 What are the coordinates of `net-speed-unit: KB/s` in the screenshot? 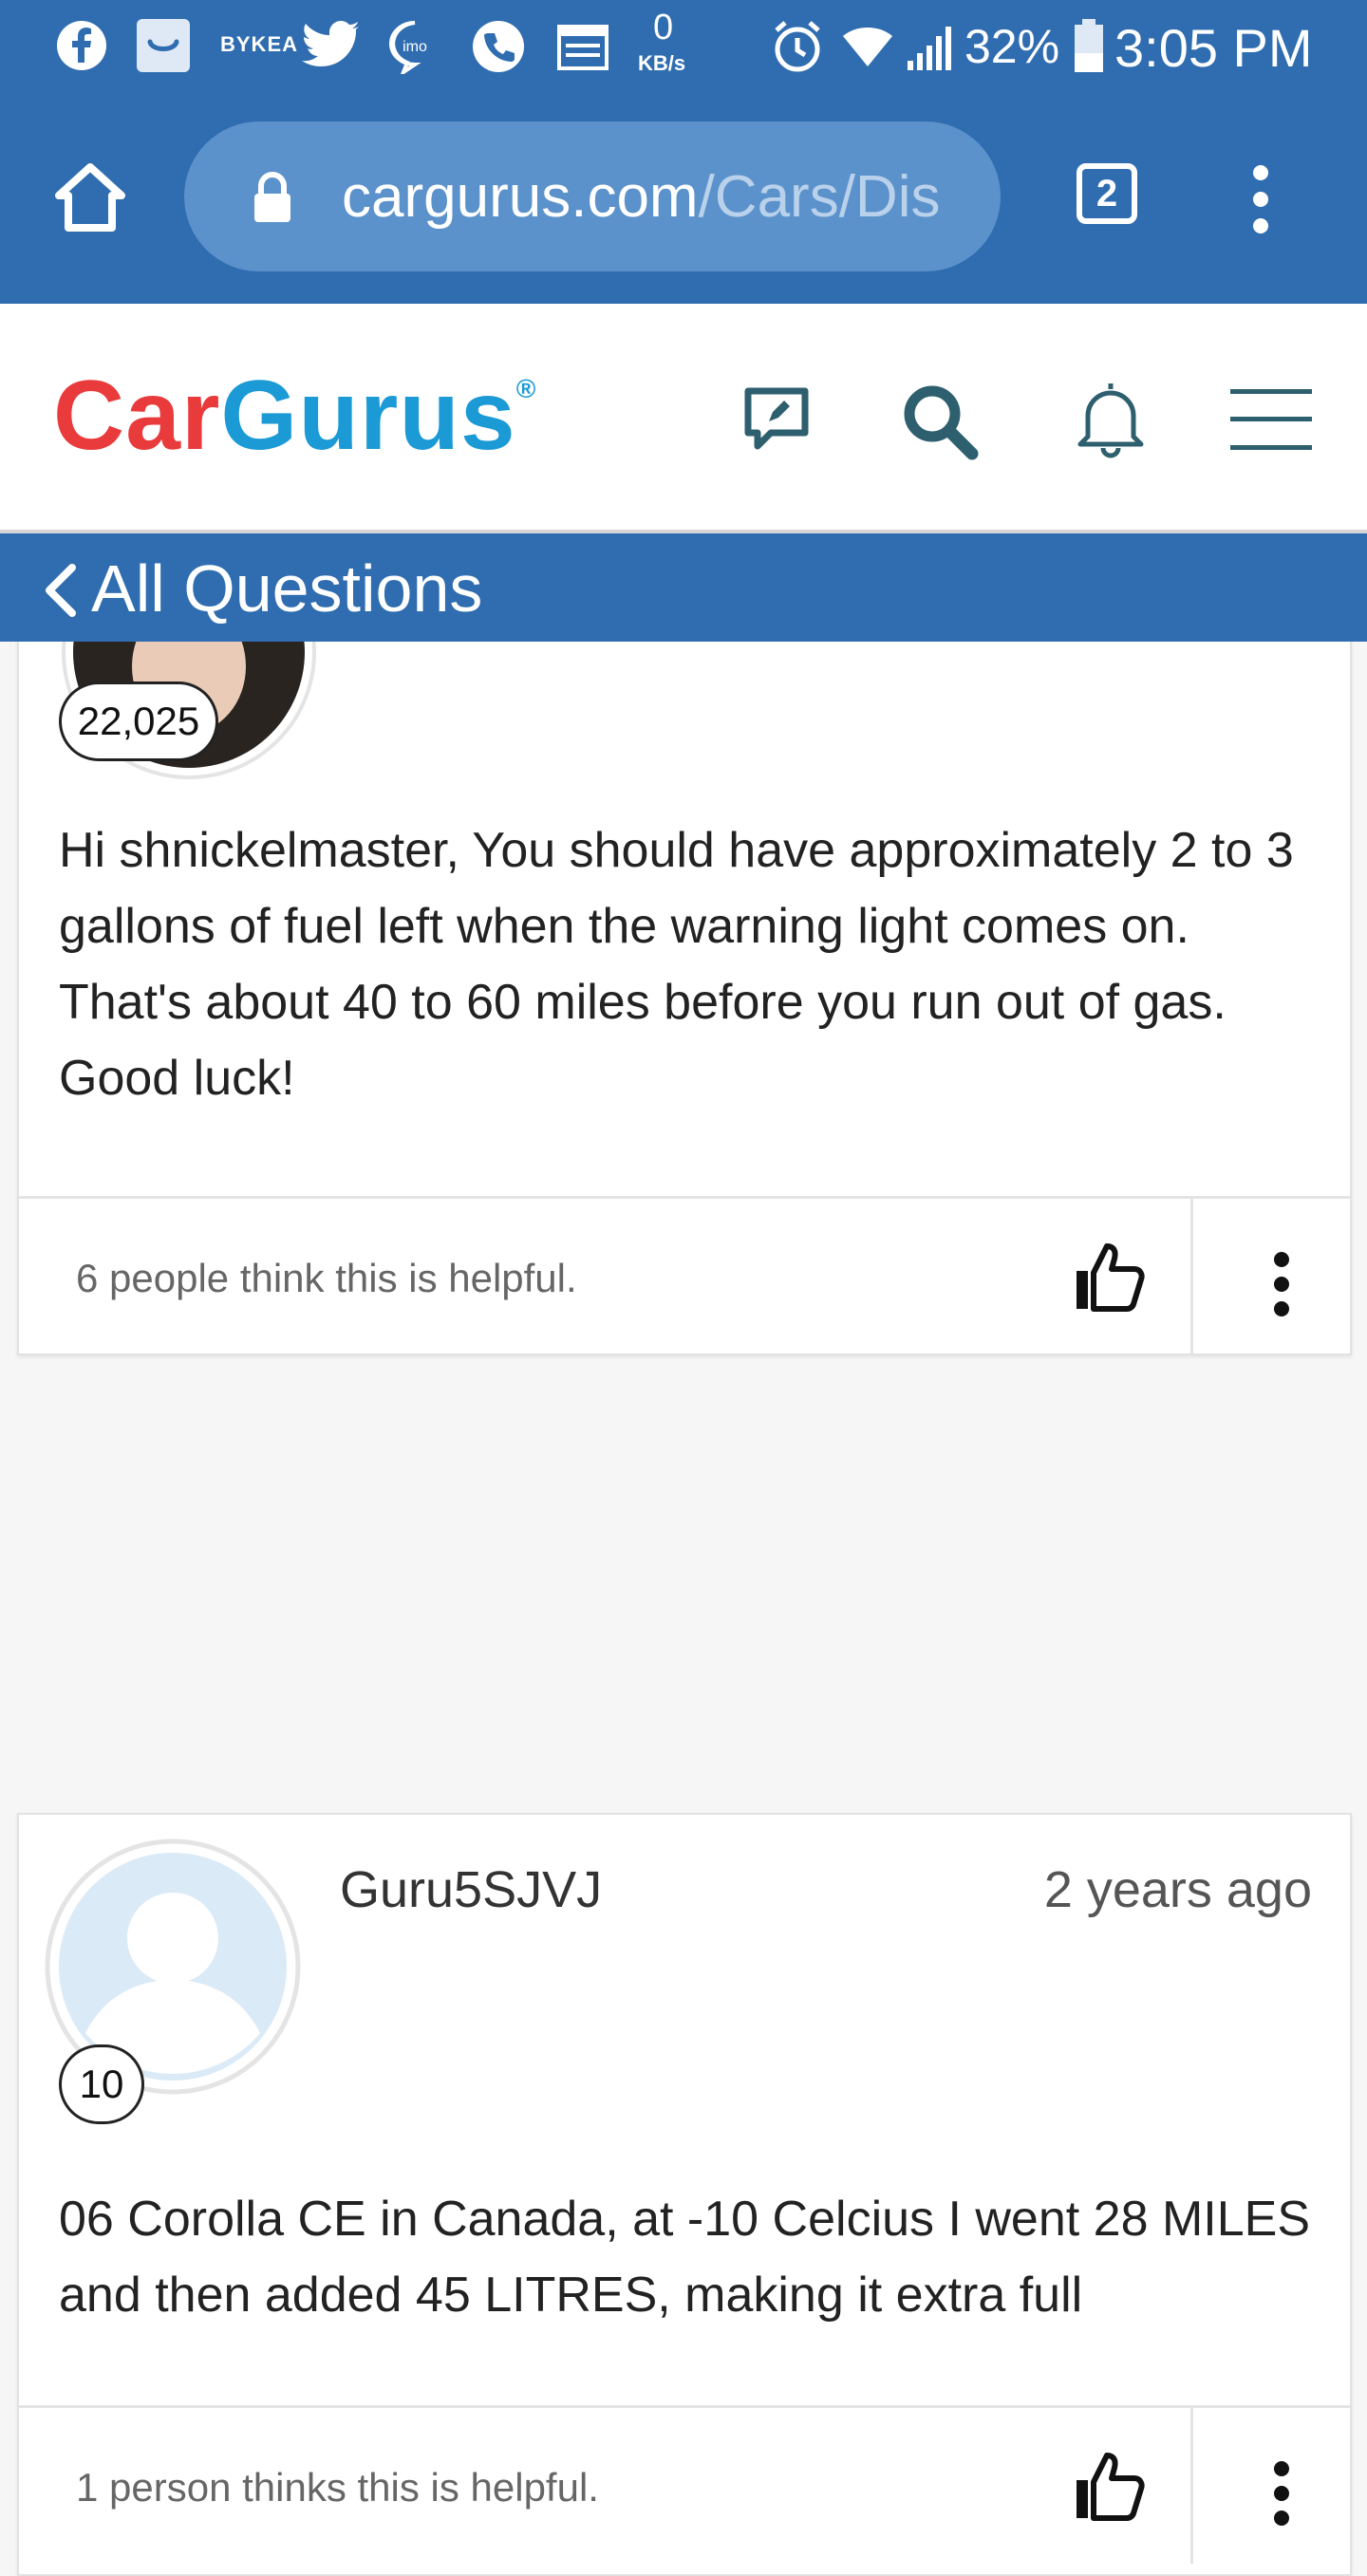 It's located at (662, 63).